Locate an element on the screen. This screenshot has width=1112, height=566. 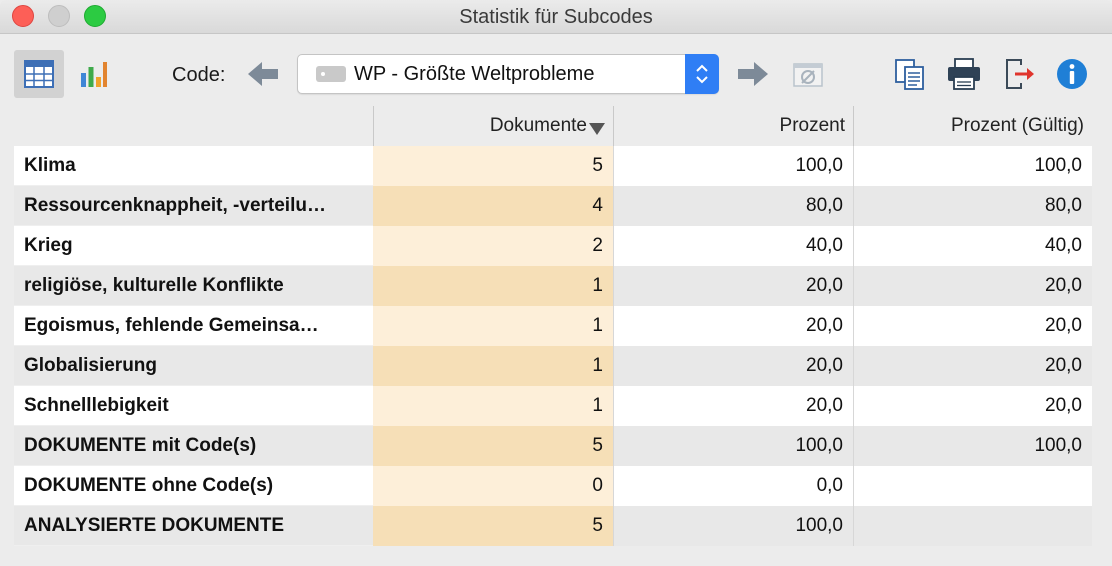
print-button is located at coordinates (964, 74).